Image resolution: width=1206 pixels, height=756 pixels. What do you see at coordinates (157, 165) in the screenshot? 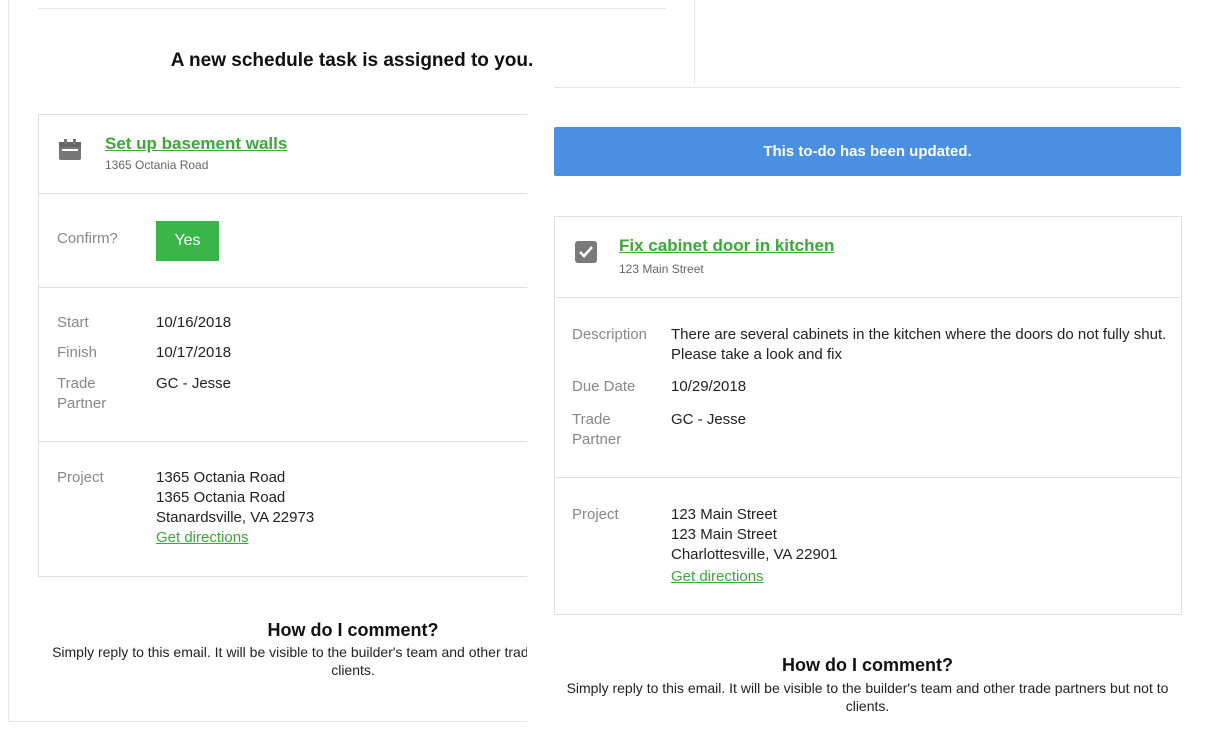
I see `task-subtitle: 1365 Octania Road` at bounding box center [157, 165].